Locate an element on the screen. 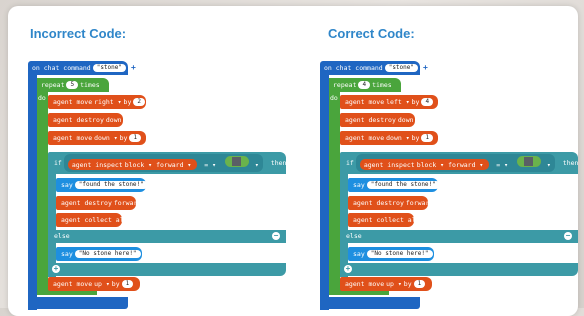 The image size is (584, 316). repeat-block: repeat 4 times is located at coordinates (365, 85).